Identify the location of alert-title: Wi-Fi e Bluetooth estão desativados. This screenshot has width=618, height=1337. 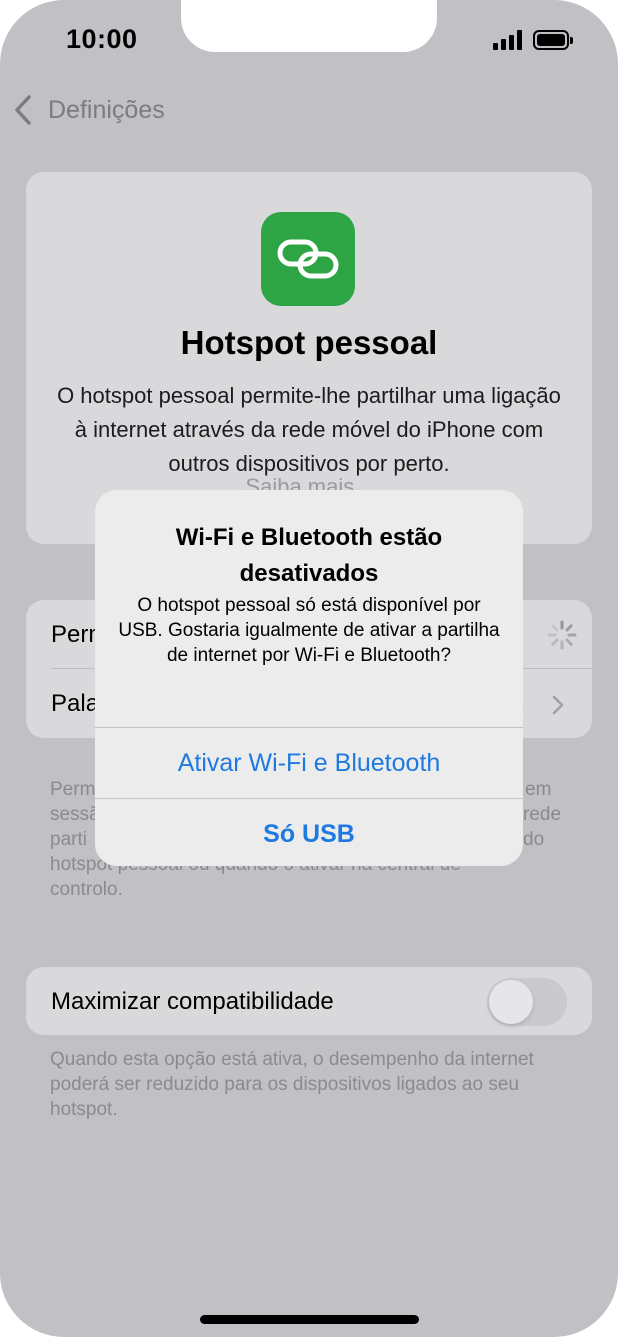
(309, 555).